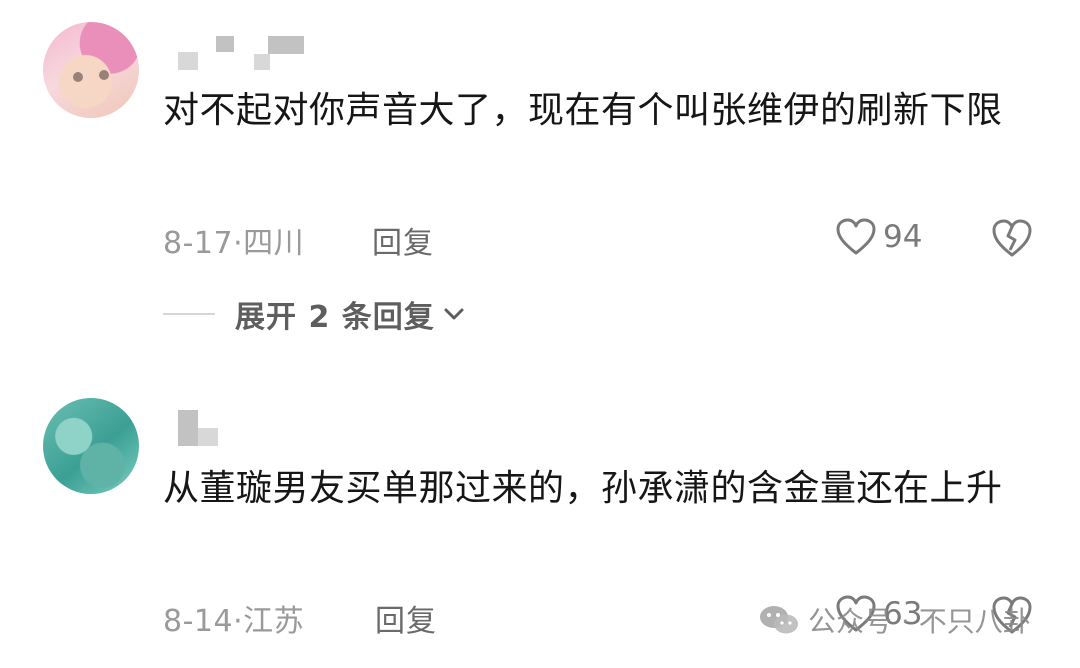 This screenshot has width=1080, height=668. I want to click on comment-meta: 8-17·四川, so click(233, 240).